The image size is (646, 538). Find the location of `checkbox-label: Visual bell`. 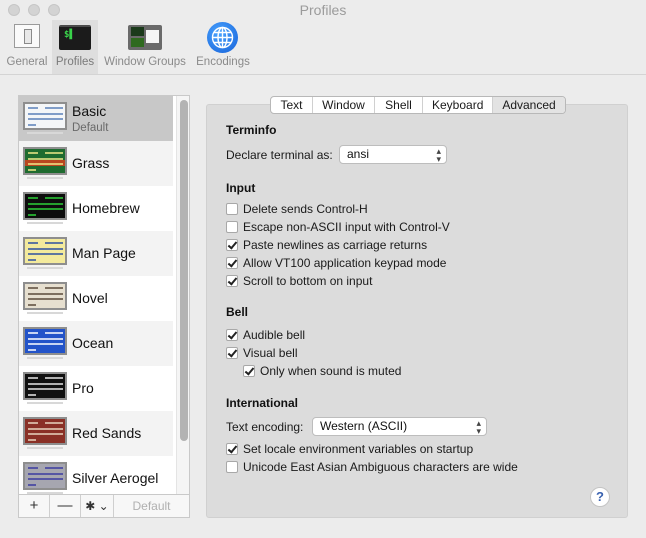

checkbox-label: Visual bell is located at coordinates (270, 353).